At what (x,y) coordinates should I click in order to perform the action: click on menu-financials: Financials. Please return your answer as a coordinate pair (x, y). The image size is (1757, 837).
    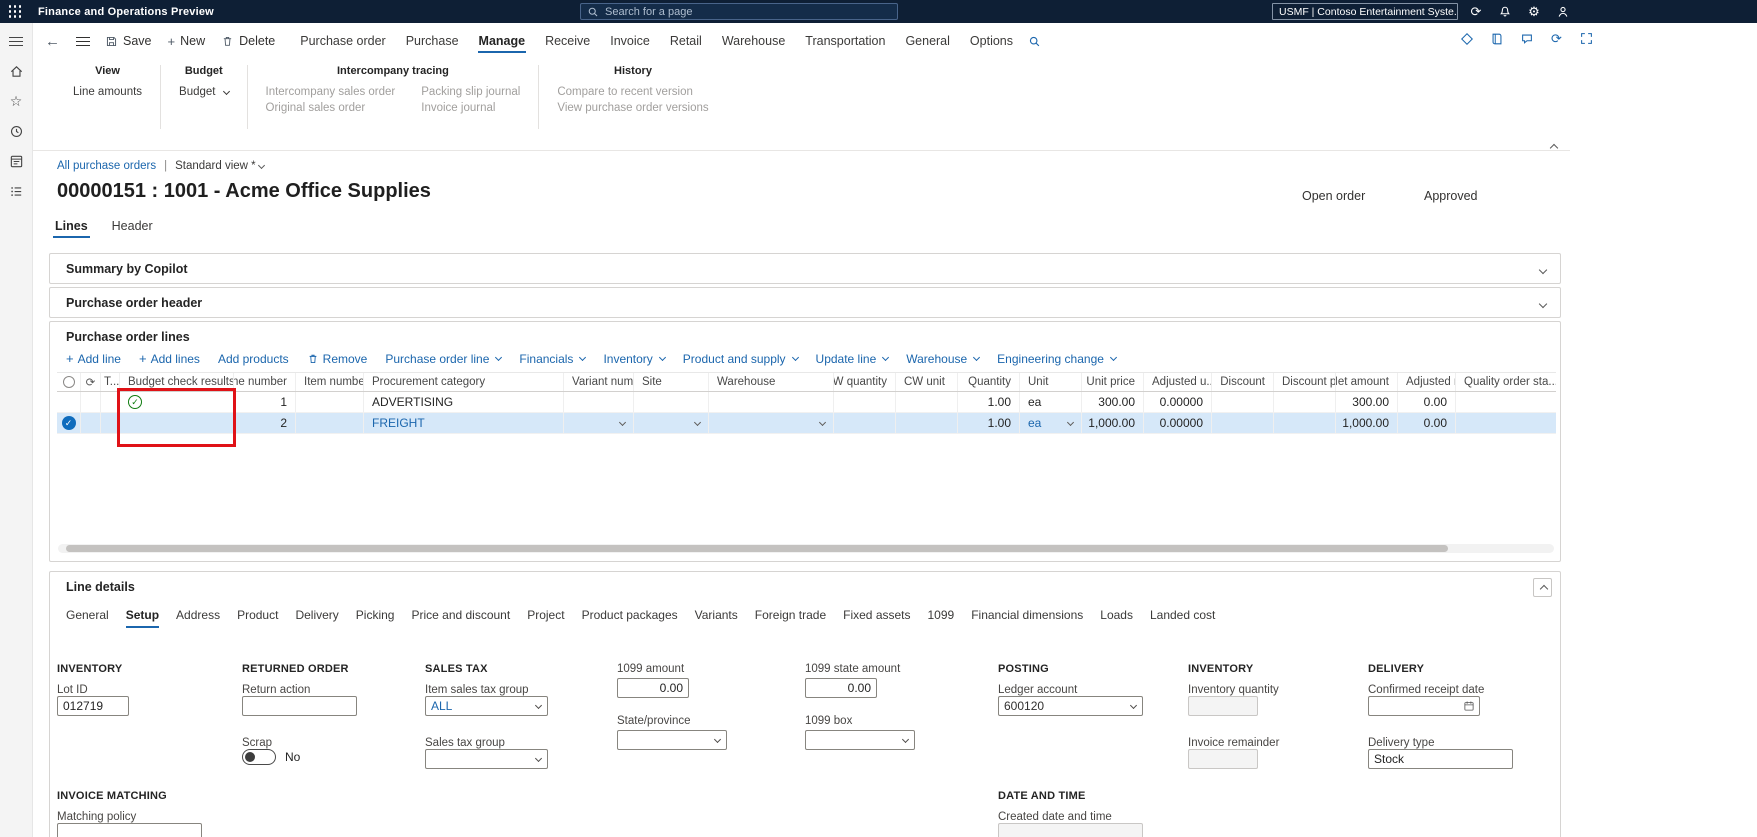
    Looking at the image, I should click on (553, 359).